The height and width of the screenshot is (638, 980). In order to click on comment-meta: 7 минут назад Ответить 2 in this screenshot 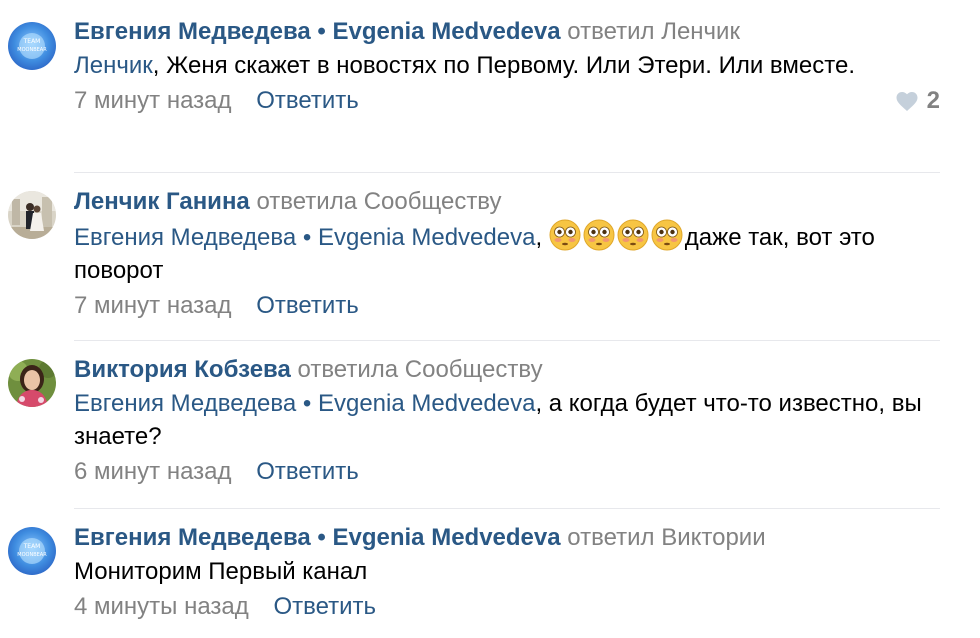, I will do `click(507, 101)`.